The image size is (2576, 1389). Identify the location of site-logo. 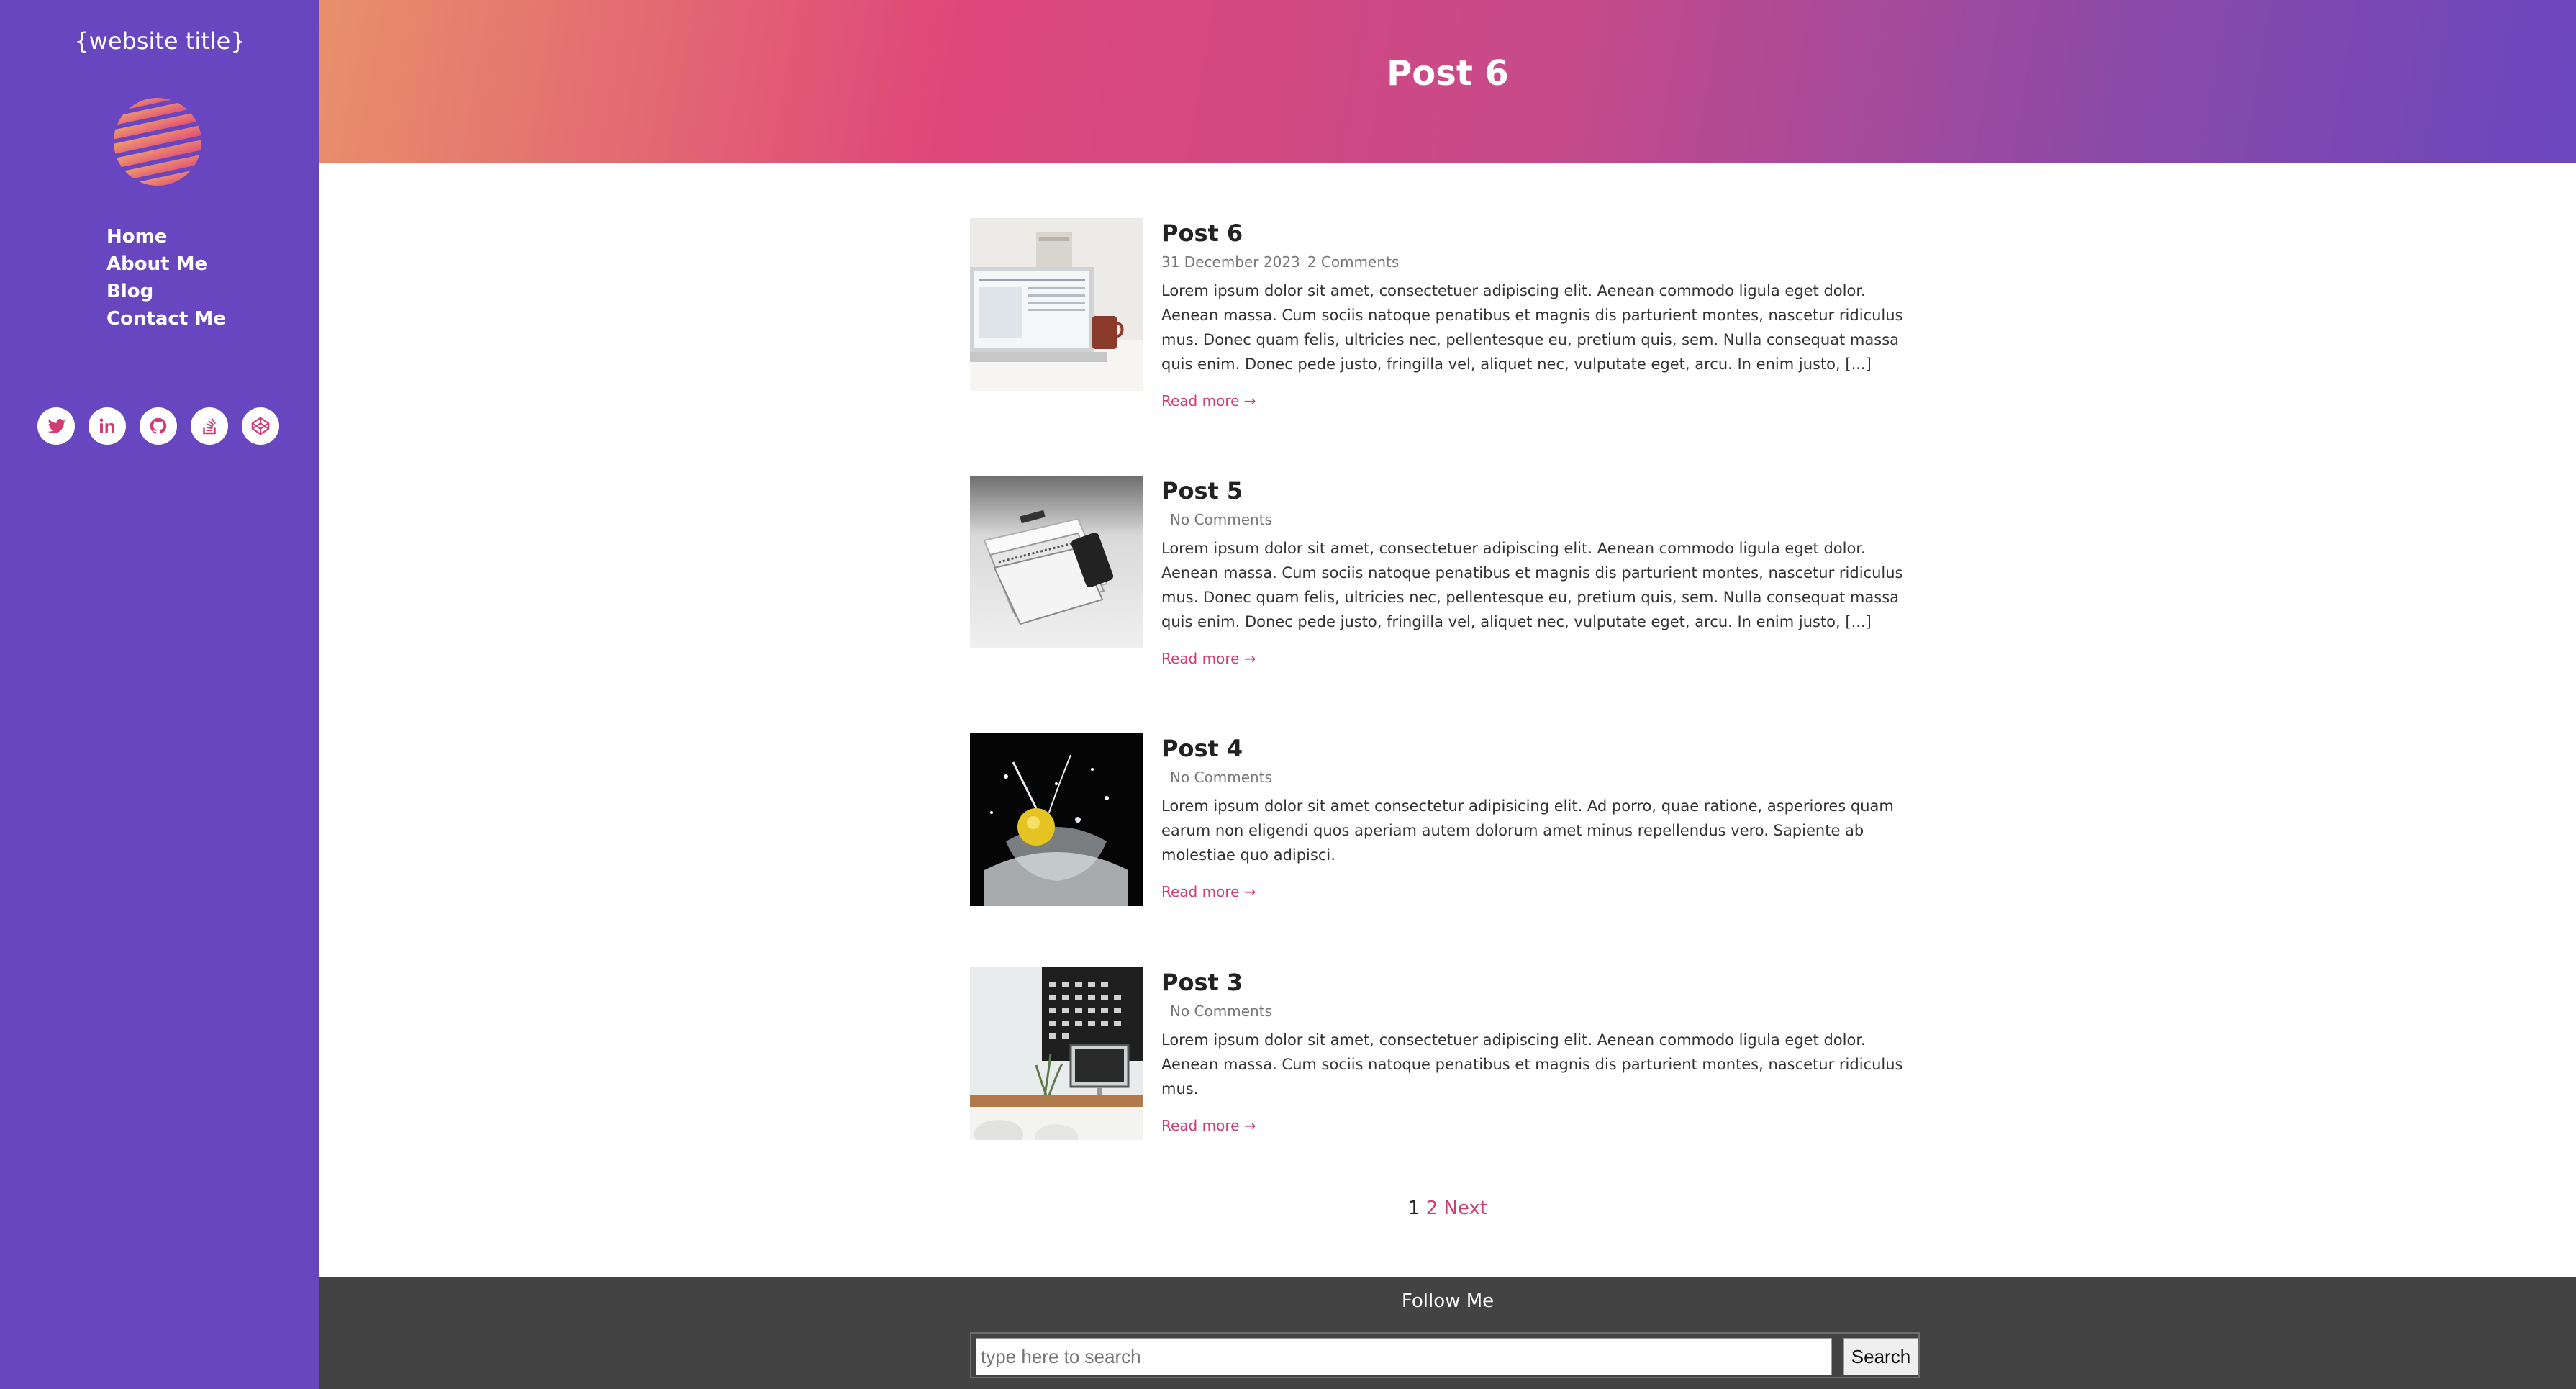
(157, 141).